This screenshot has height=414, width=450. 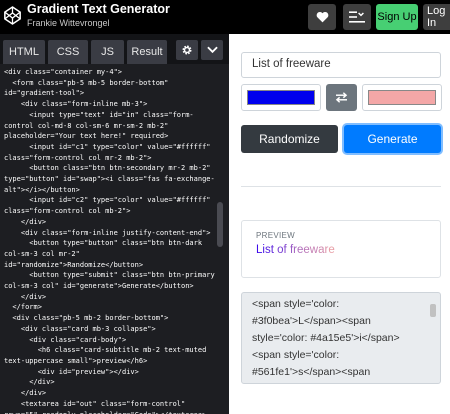 I want to click on code-line: <div class="card-body">, so click(x=65, y=339).